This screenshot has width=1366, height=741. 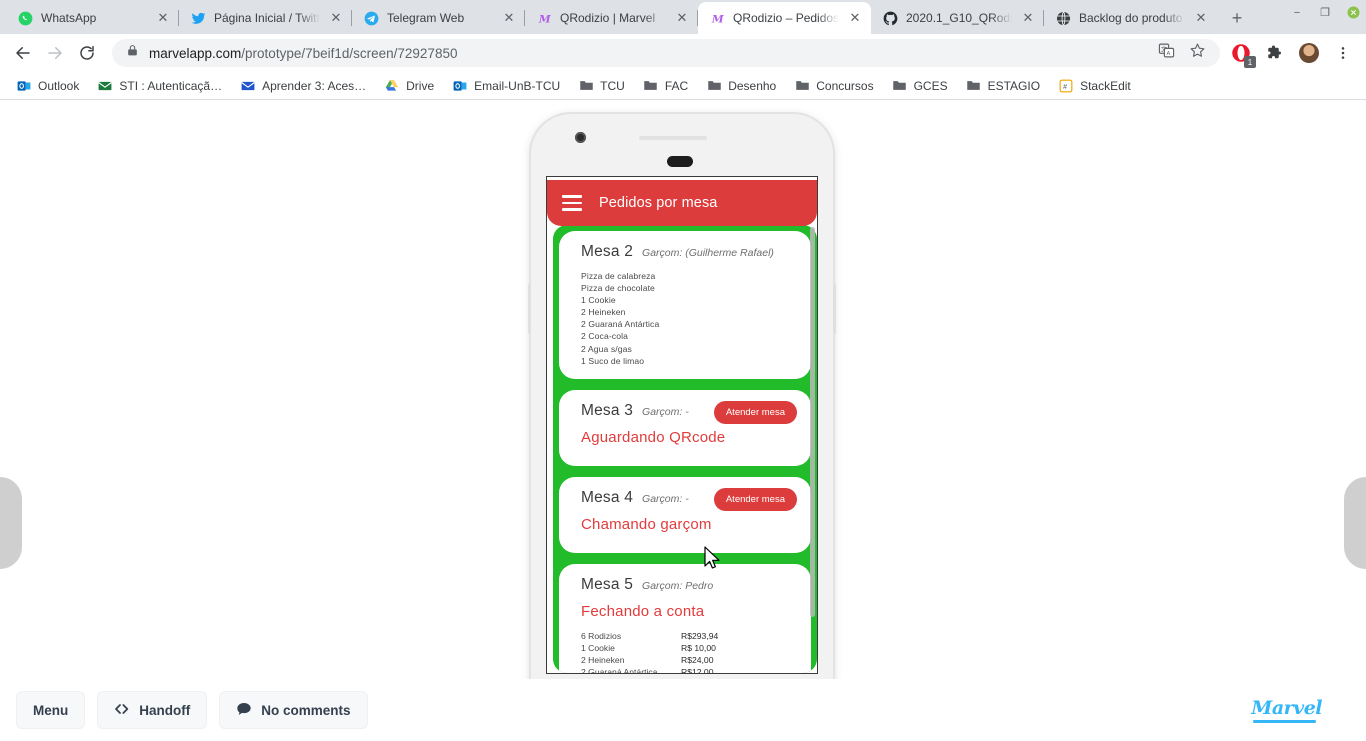 I want to click on bill-row: 2 Guaraná Antártica R$12,00, so click(x=689, y=669).